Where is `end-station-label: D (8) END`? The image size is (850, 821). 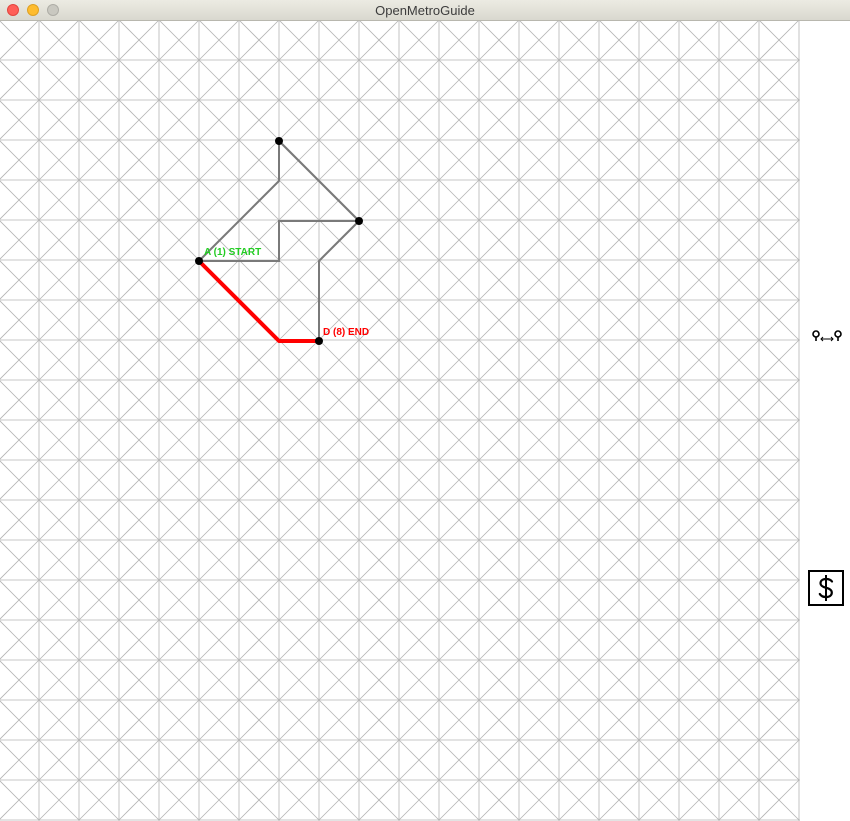 end-station-label: D (8) END is located at coordinates (346, 332).